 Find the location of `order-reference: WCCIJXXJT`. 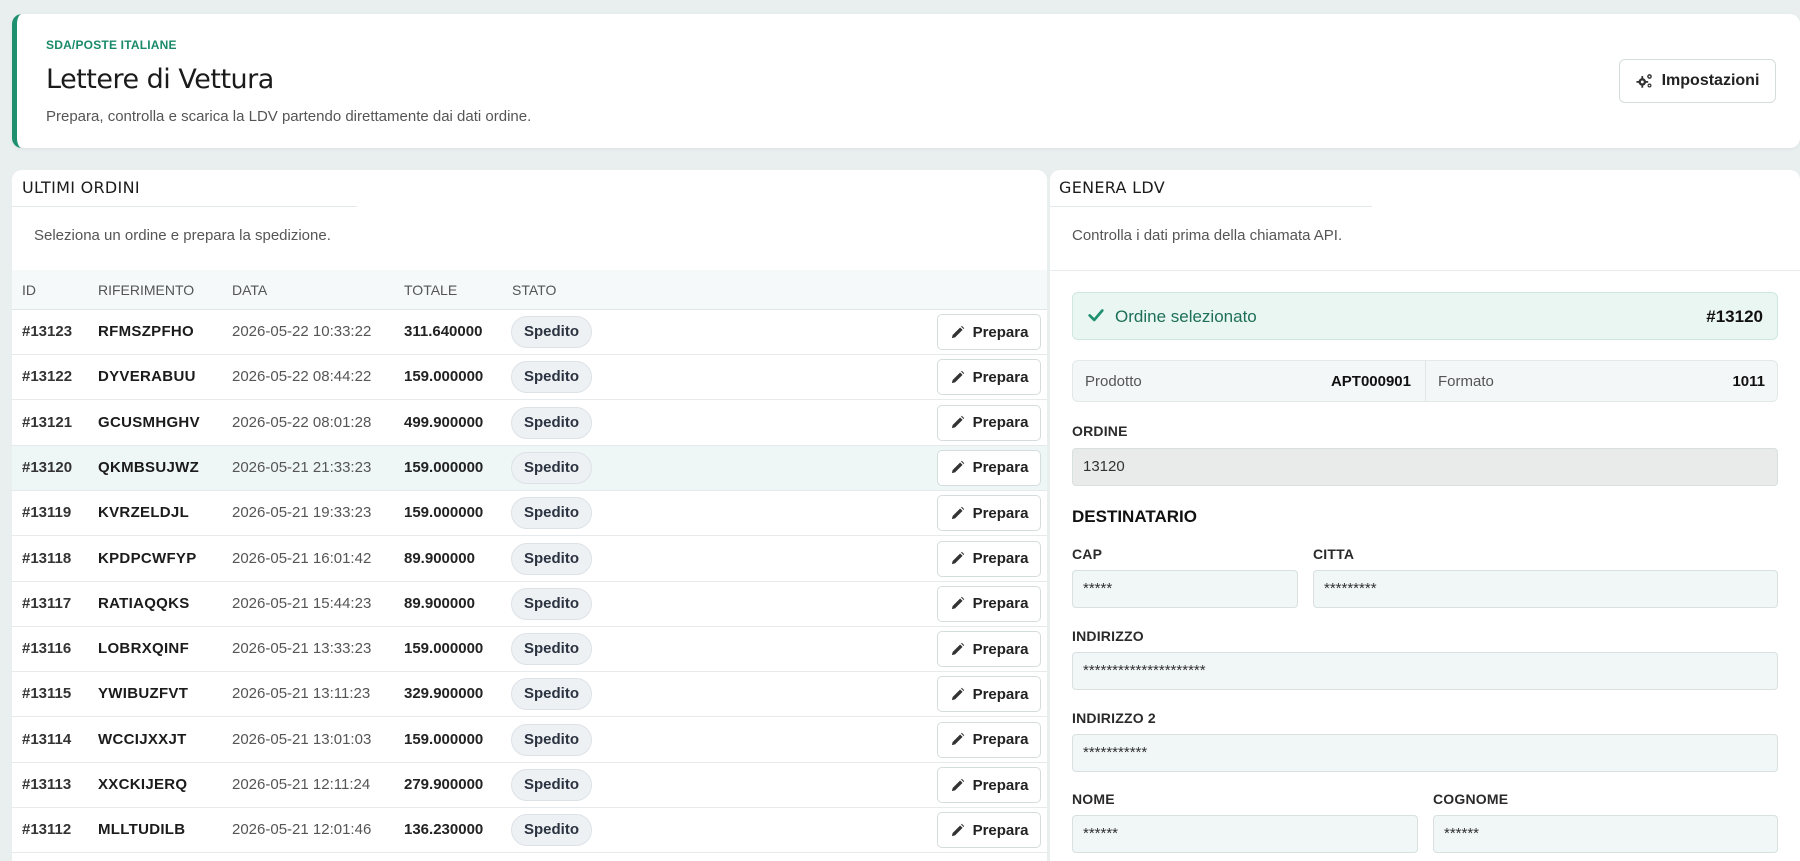

order-reference: WCCIJXXJT is located at coordinates (142, 739).